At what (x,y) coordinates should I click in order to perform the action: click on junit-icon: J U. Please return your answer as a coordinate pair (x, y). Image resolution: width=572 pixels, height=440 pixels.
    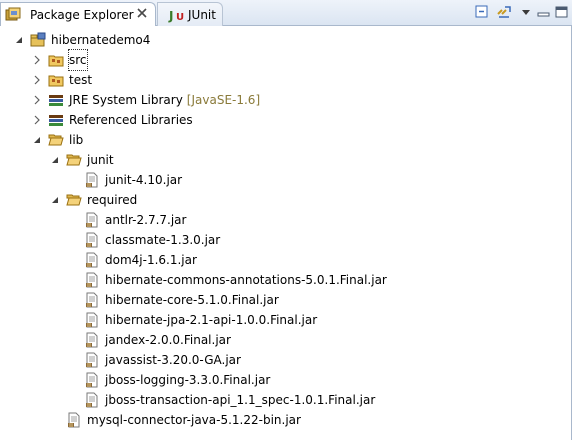
    Looking at the image, I should click on (176, 16).